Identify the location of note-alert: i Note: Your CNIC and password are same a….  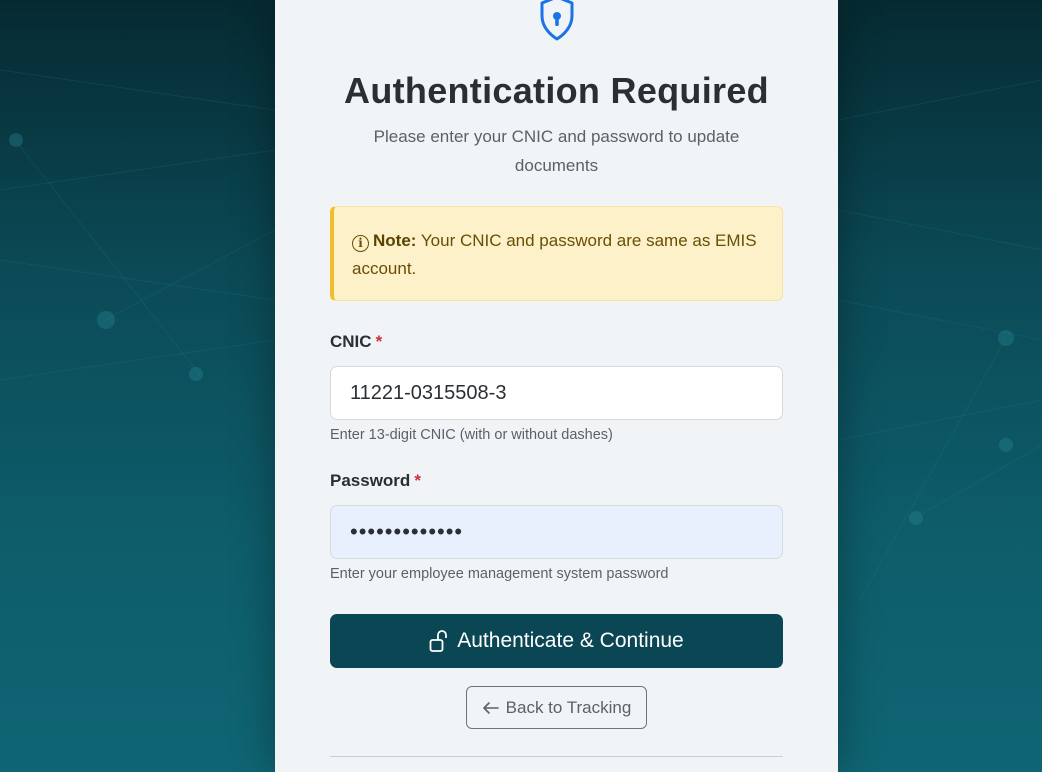
(556, 253).